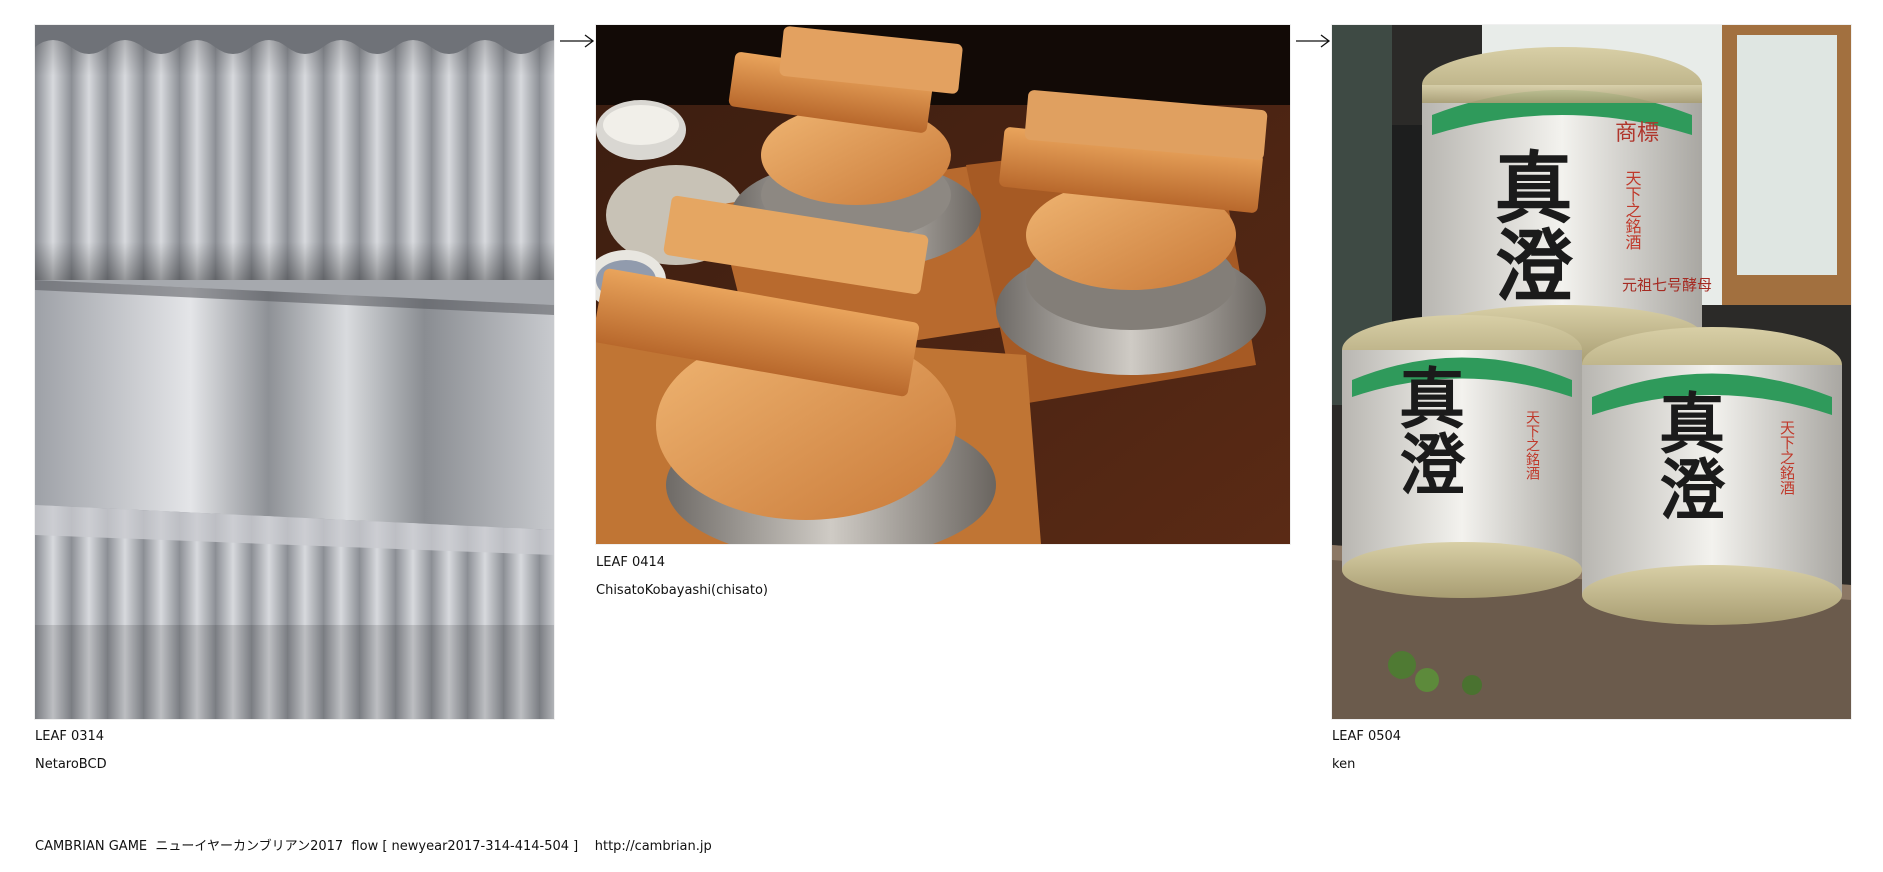 Image resolution: width=1883 pixels, height=872 pixels. Describe the element at coordinates (682, 590) in the screenshot. I see `leaf-author: ChisatoKobayashi(chisato)` at that location.